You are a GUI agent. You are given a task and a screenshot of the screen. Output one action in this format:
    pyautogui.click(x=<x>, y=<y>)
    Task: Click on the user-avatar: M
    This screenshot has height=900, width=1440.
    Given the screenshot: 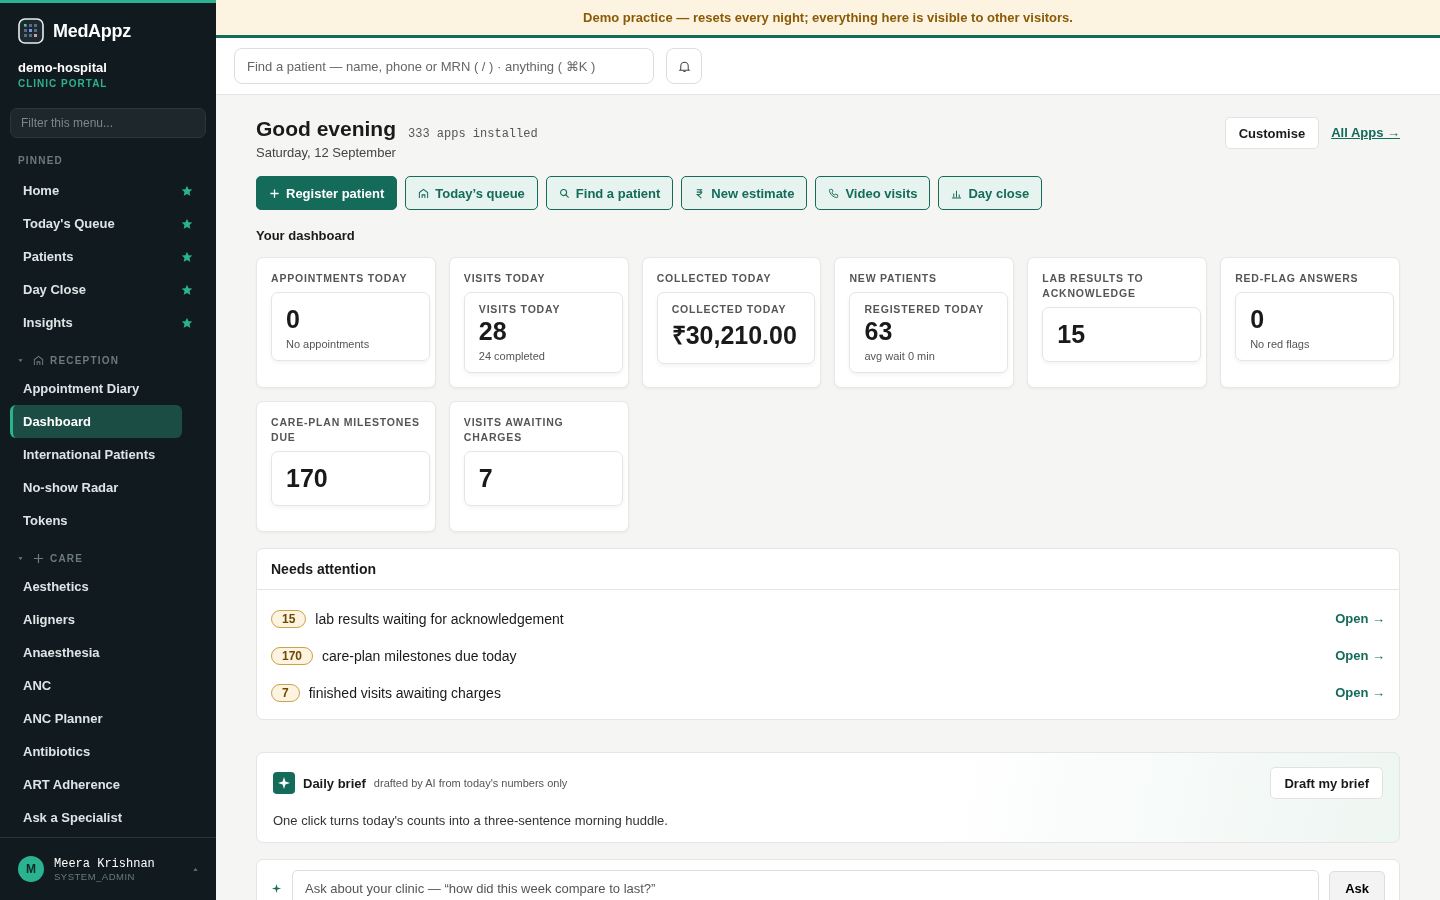 What is the action you would take?
    pyautogui.click(x=31, y=869)
    